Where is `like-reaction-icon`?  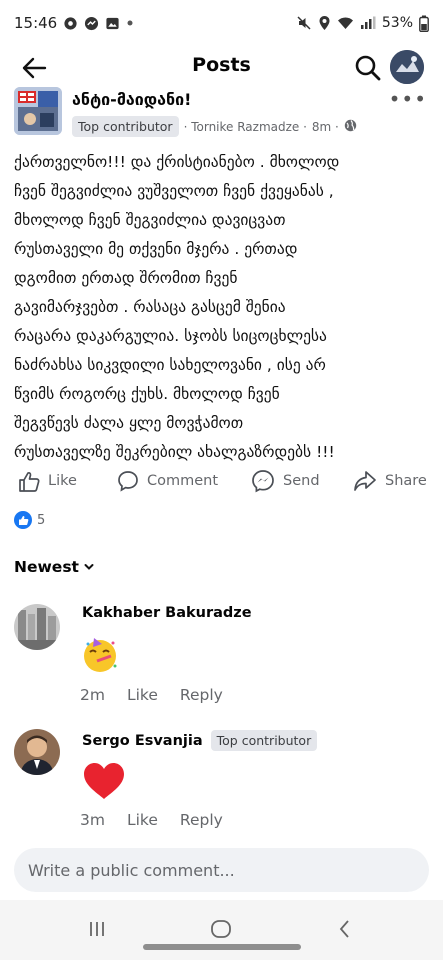 like-reaction-icon is located at coordinates (23, 520).